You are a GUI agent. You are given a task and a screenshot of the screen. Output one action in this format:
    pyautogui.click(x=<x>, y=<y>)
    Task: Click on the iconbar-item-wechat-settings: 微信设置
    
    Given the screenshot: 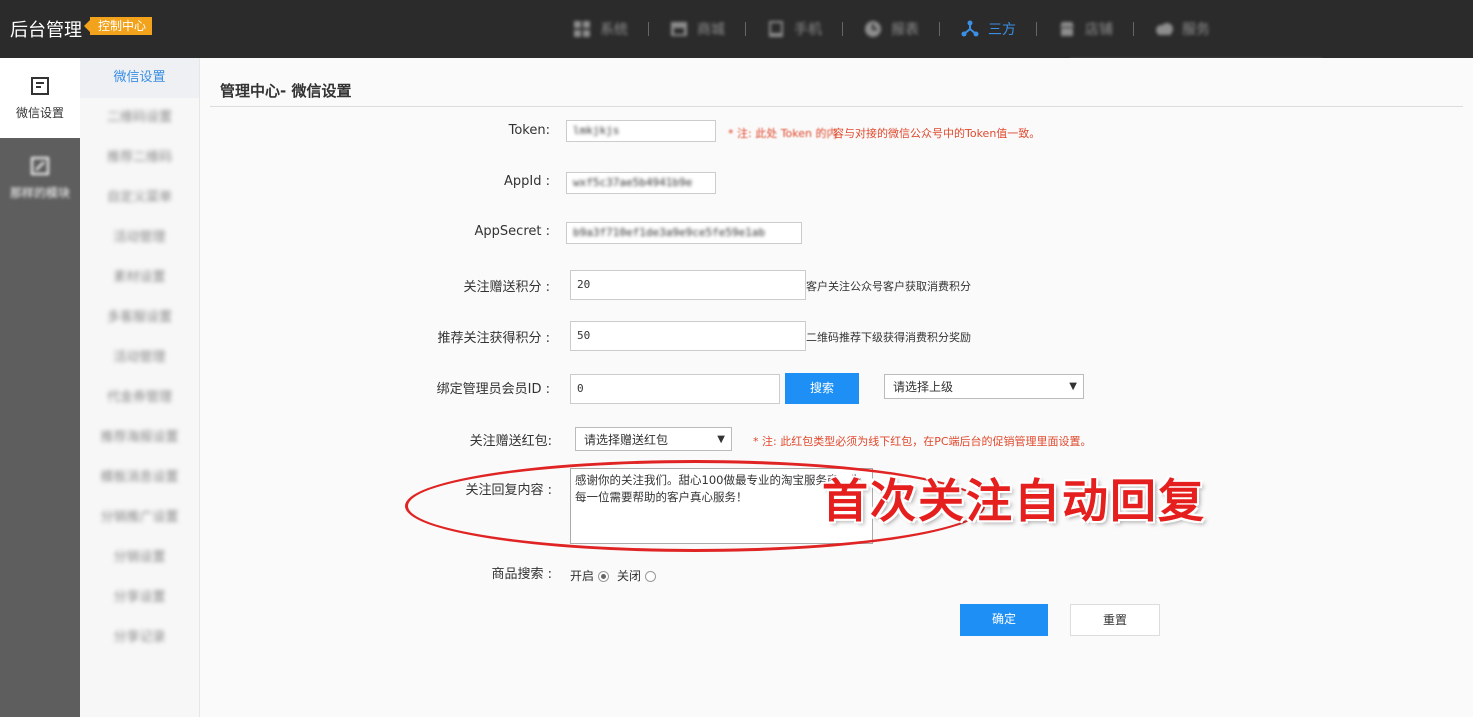 What is the action you would take?
    pyautogui.click(x=40, y=98)
    